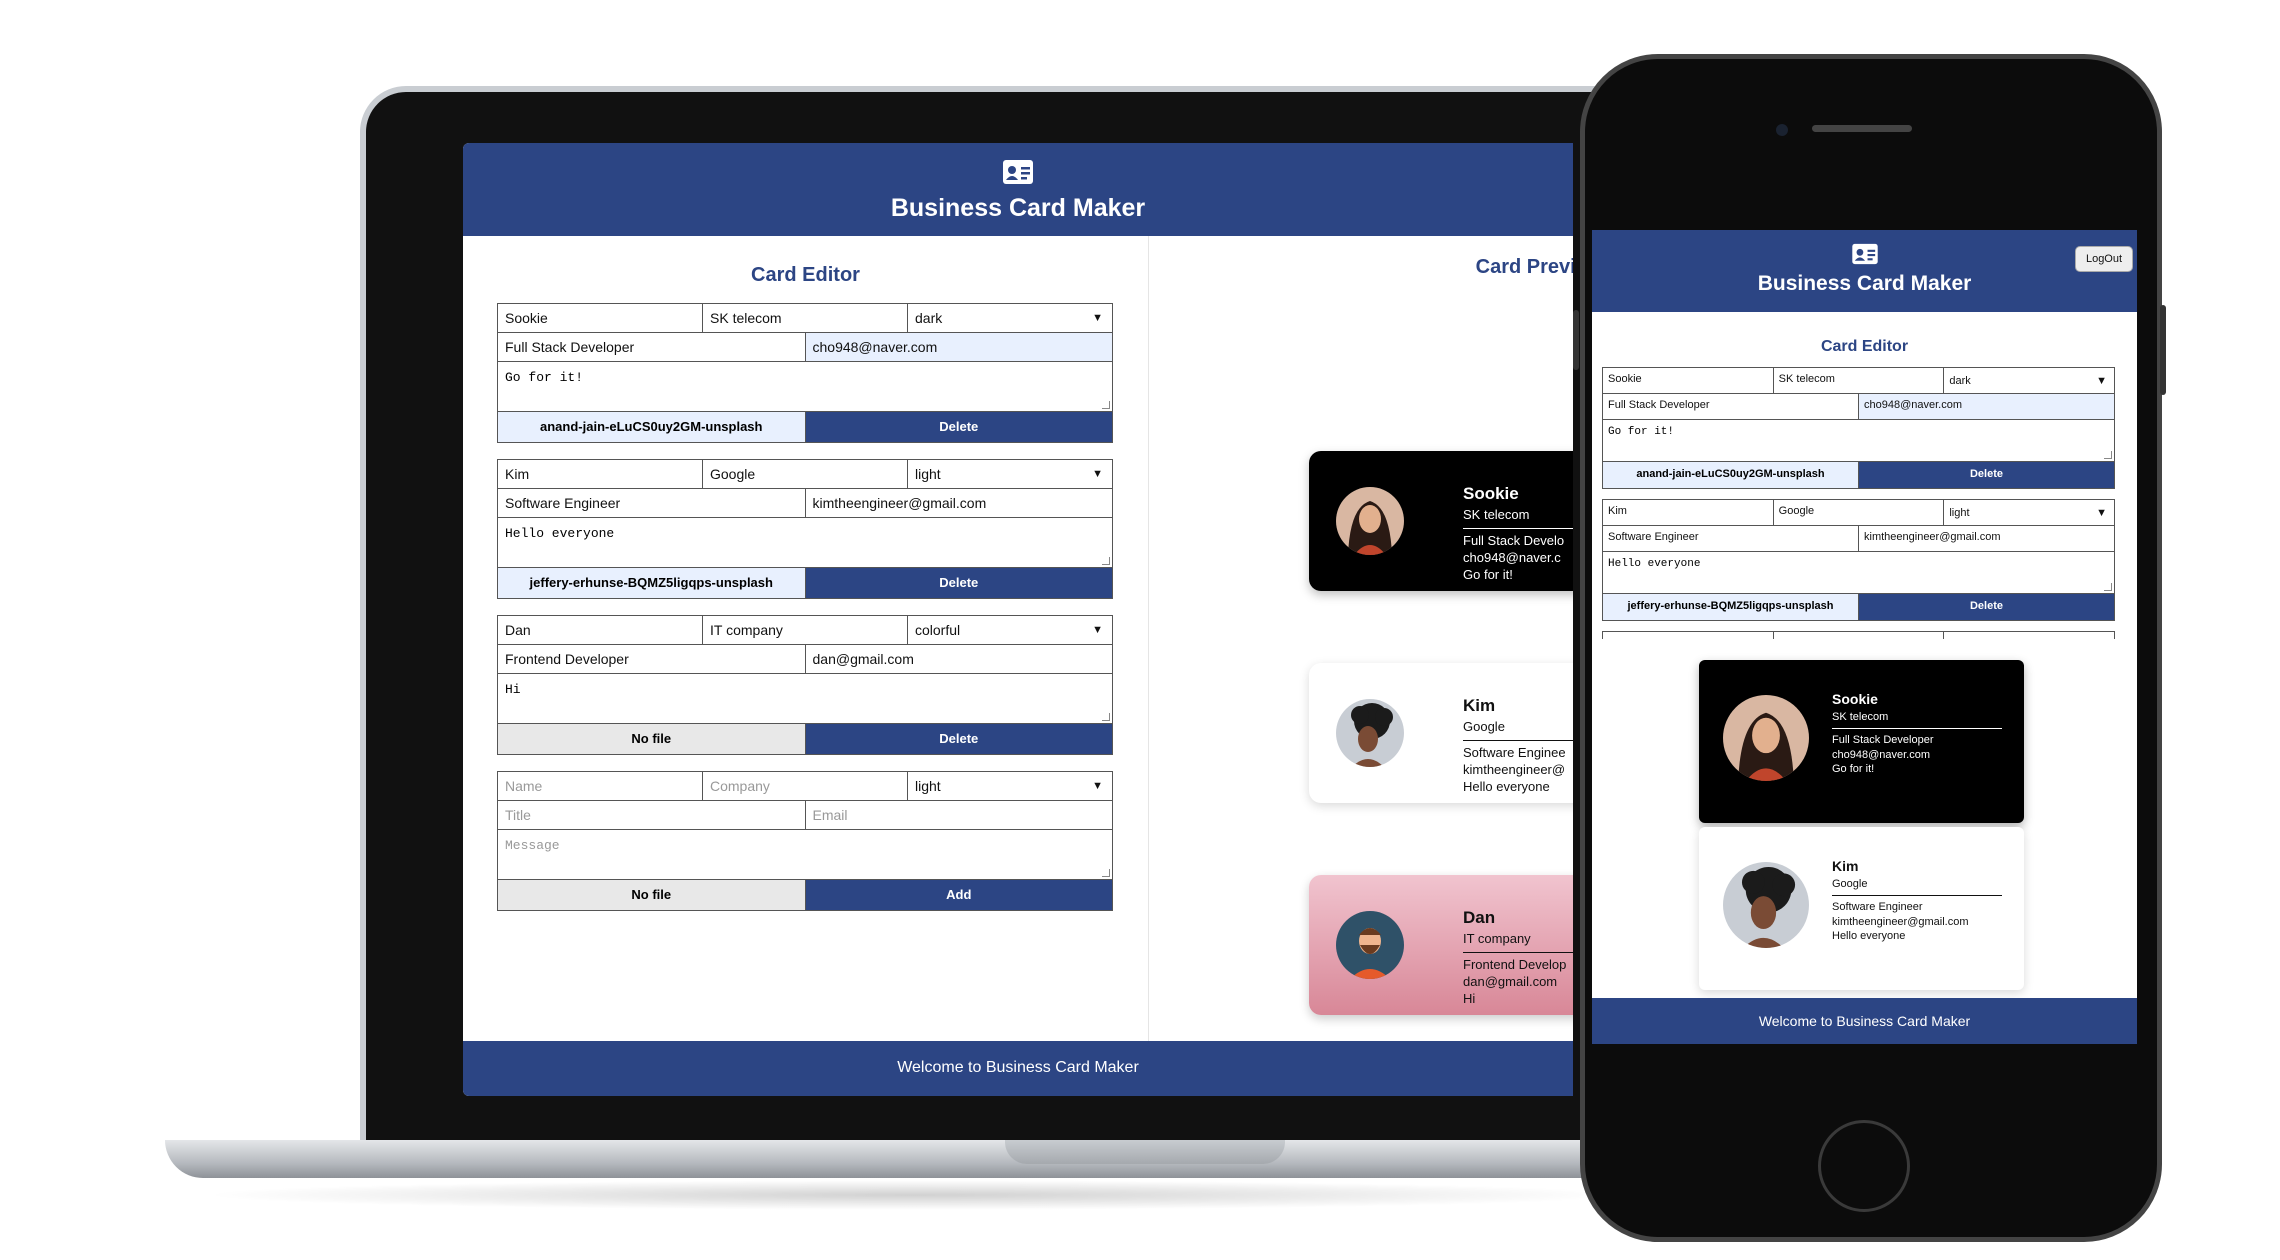 This screenshot has width=2280, height=1260. Describe the element at coordinates (652, 815) in the screenshot. I see `title-input: Title` at that location.